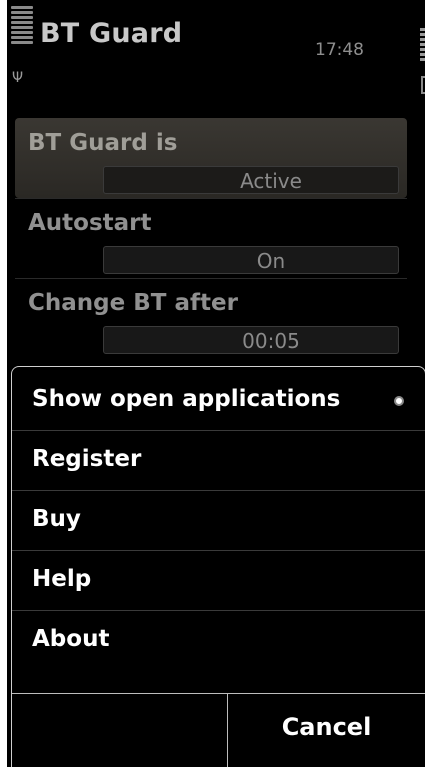 The width and height of the screenshot is (433, 767). What do you see at coordinates (111, 33) in the screenshot?
I see `app-title: BT Guard` at bounding box center [111, 33].